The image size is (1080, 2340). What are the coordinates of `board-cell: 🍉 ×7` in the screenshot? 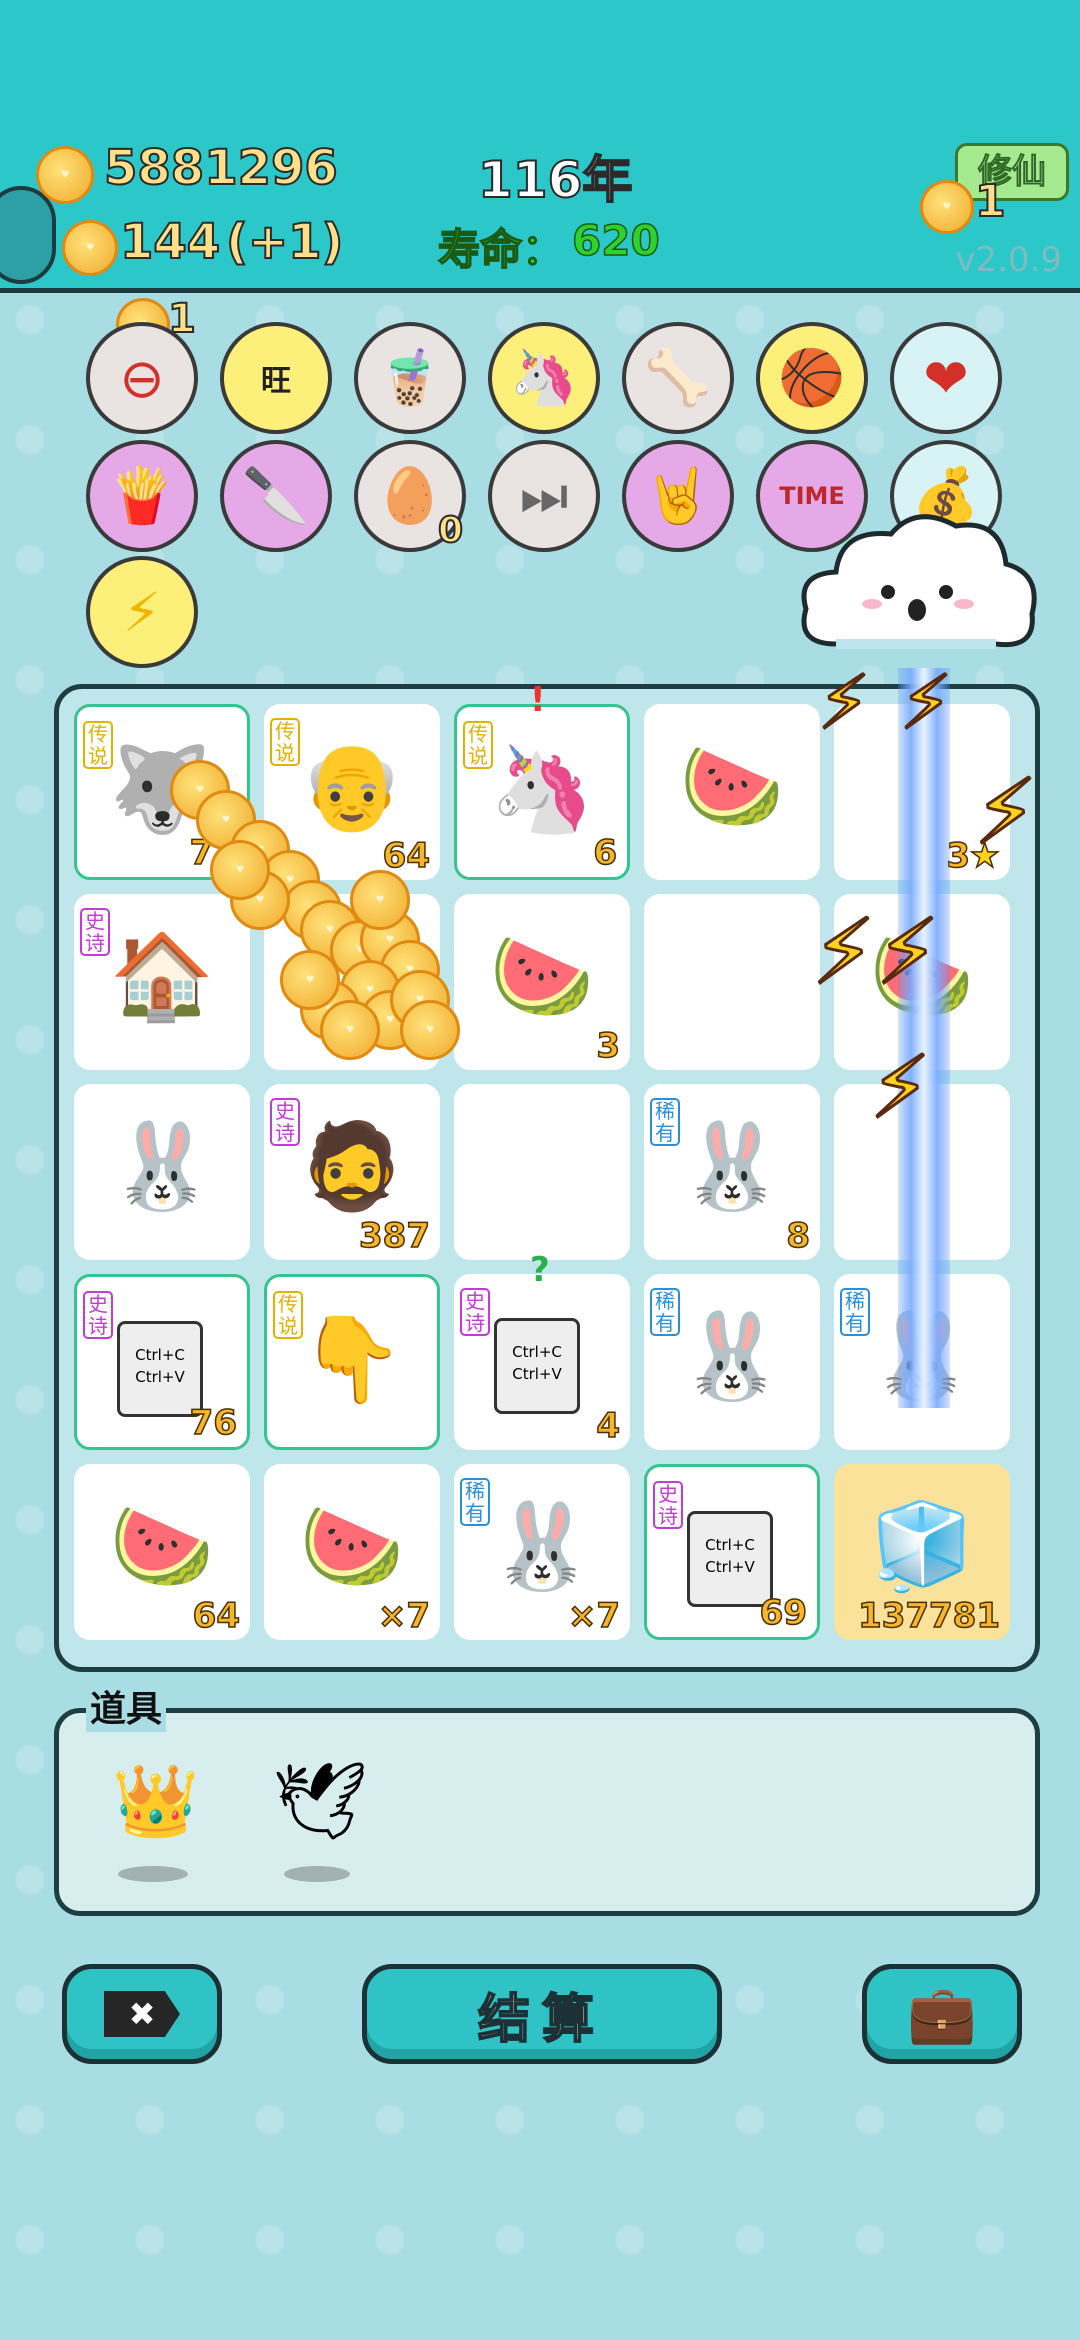 It's located at (352, 1552).